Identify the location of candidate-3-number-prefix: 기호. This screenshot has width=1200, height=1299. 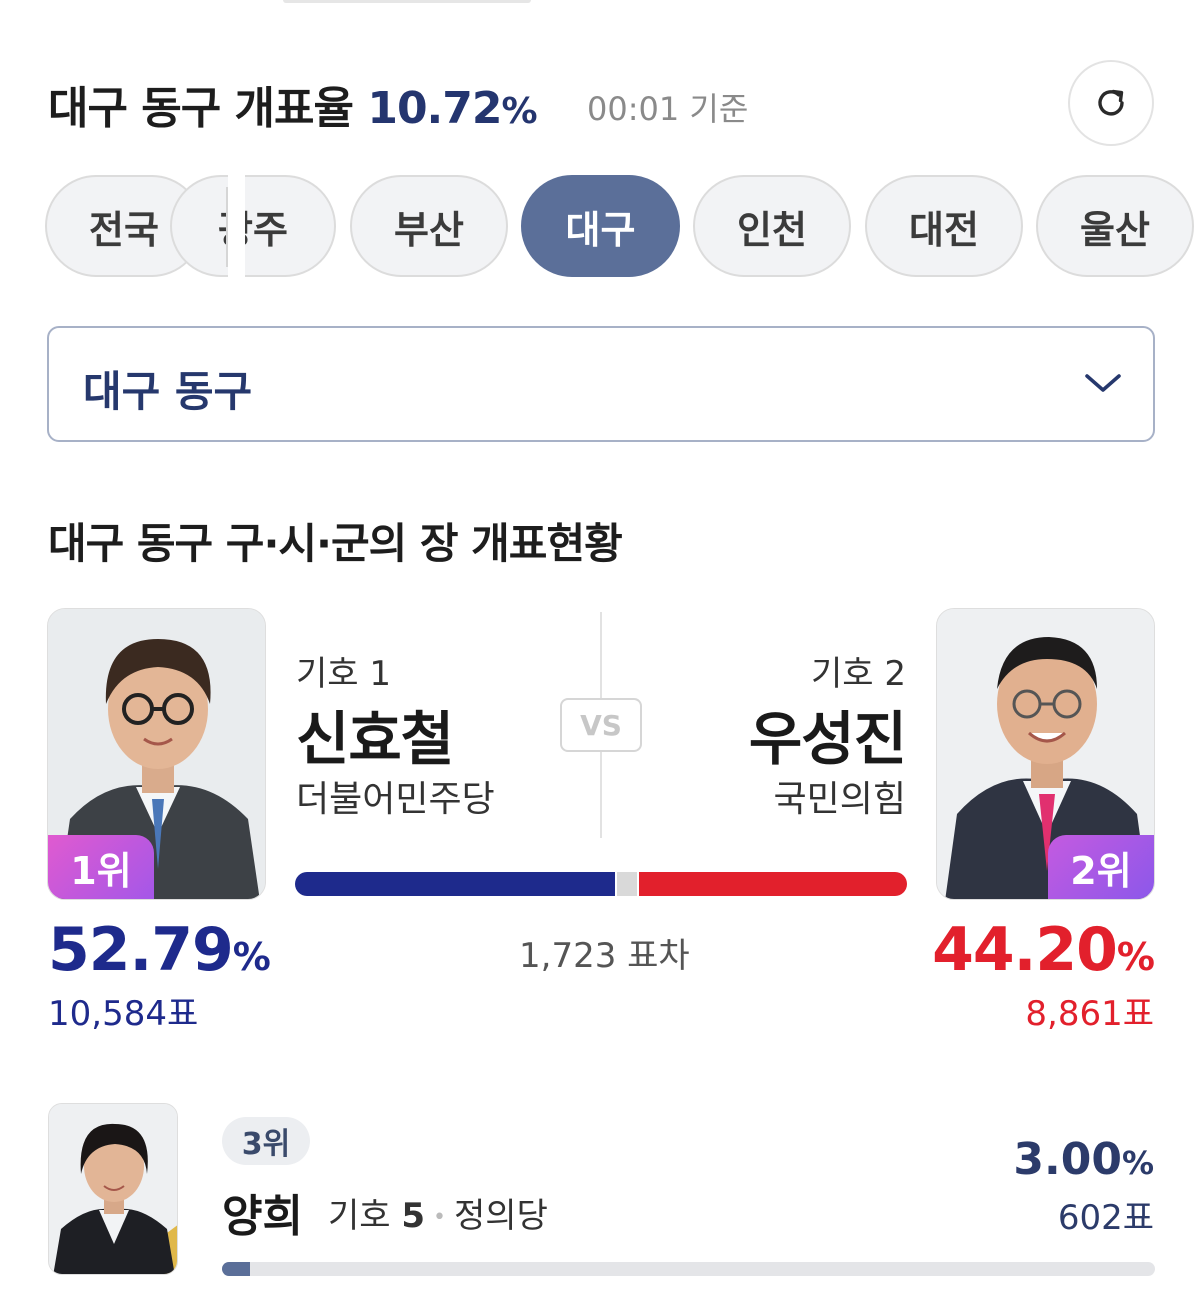
(359, 1216).